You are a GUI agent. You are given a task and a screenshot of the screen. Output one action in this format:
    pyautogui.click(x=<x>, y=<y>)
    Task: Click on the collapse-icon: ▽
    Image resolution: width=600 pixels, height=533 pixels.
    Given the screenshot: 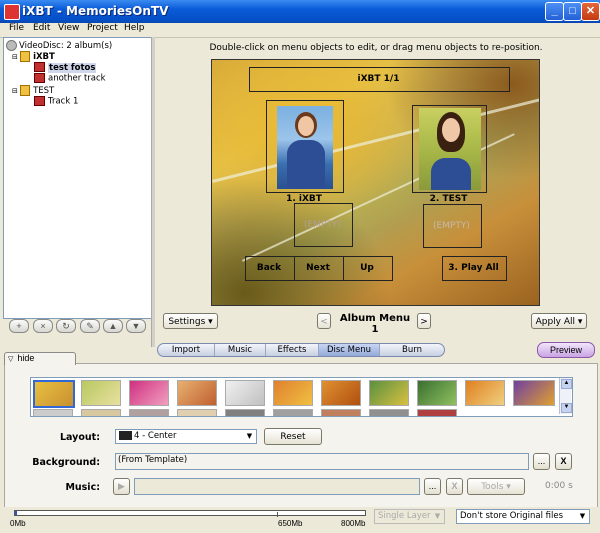 What is the action you would take?
    pyautogui.click(x=10, y=359)
    